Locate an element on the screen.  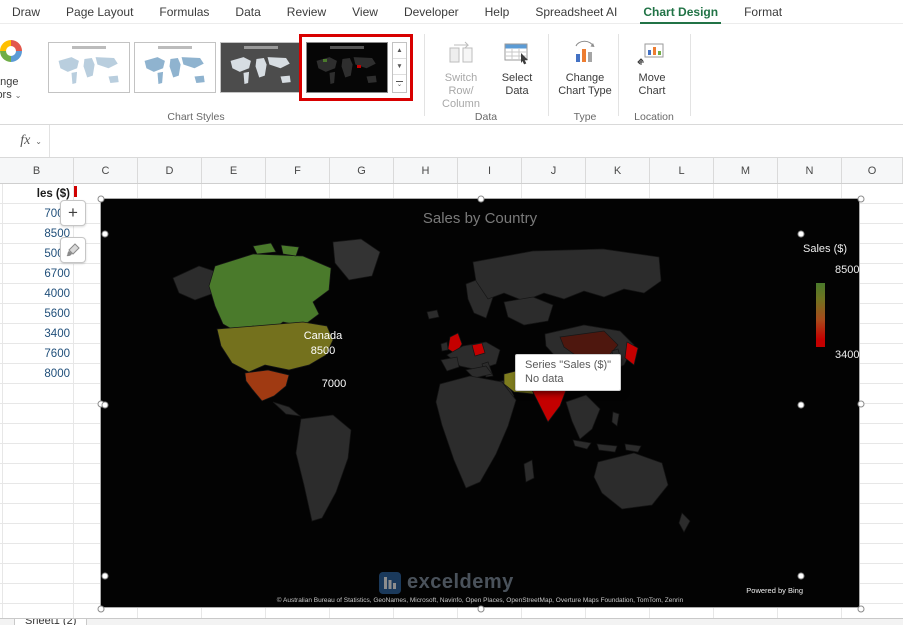
exceldemy-logo-icon is located at coordinates (390, 582).